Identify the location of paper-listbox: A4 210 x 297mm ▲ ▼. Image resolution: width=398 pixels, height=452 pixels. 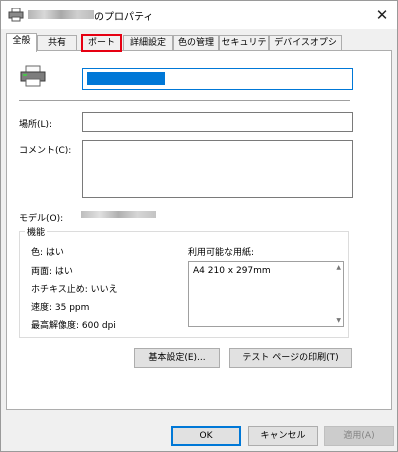
(266, 294).